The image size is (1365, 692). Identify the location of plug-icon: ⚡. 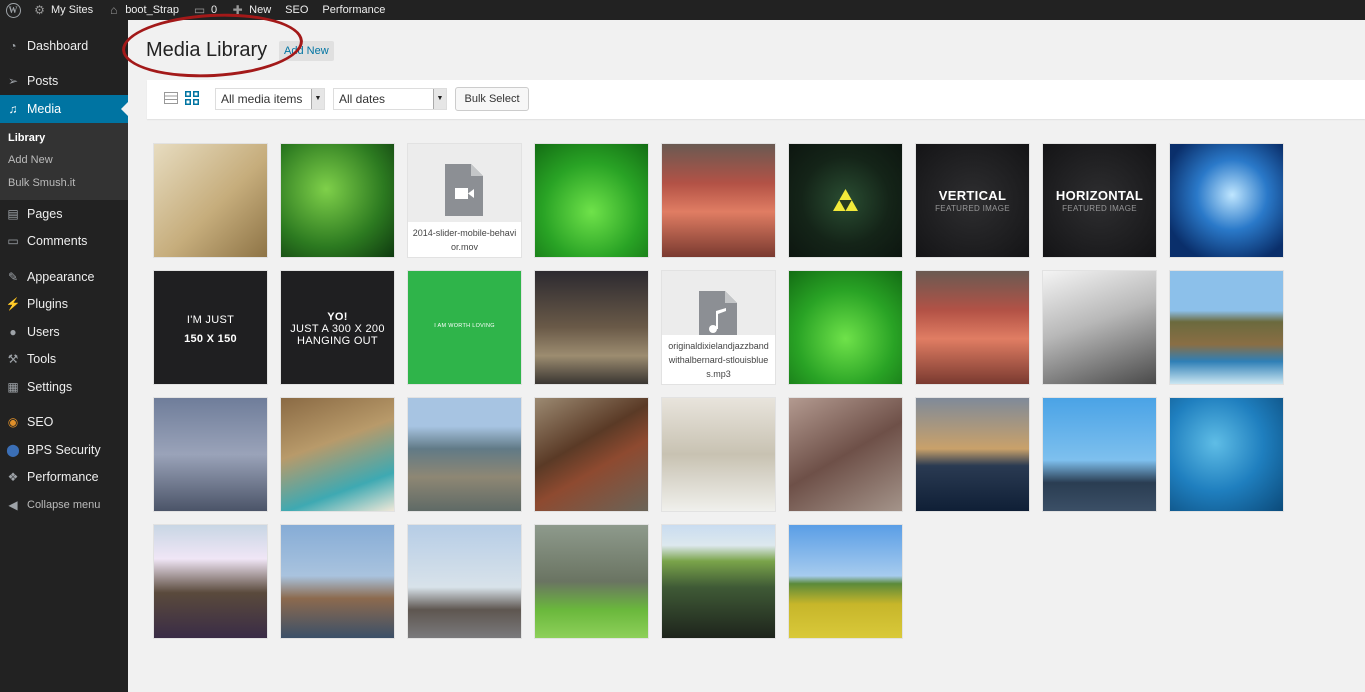
(13, 304).